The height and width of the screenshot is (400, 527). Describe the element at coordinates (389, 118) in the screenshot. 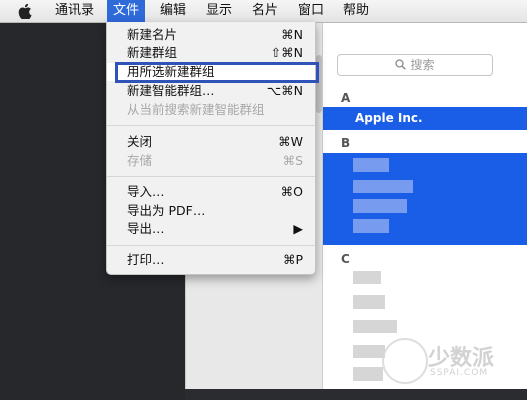

I see `contact-name: Apple Inc.` at that location.